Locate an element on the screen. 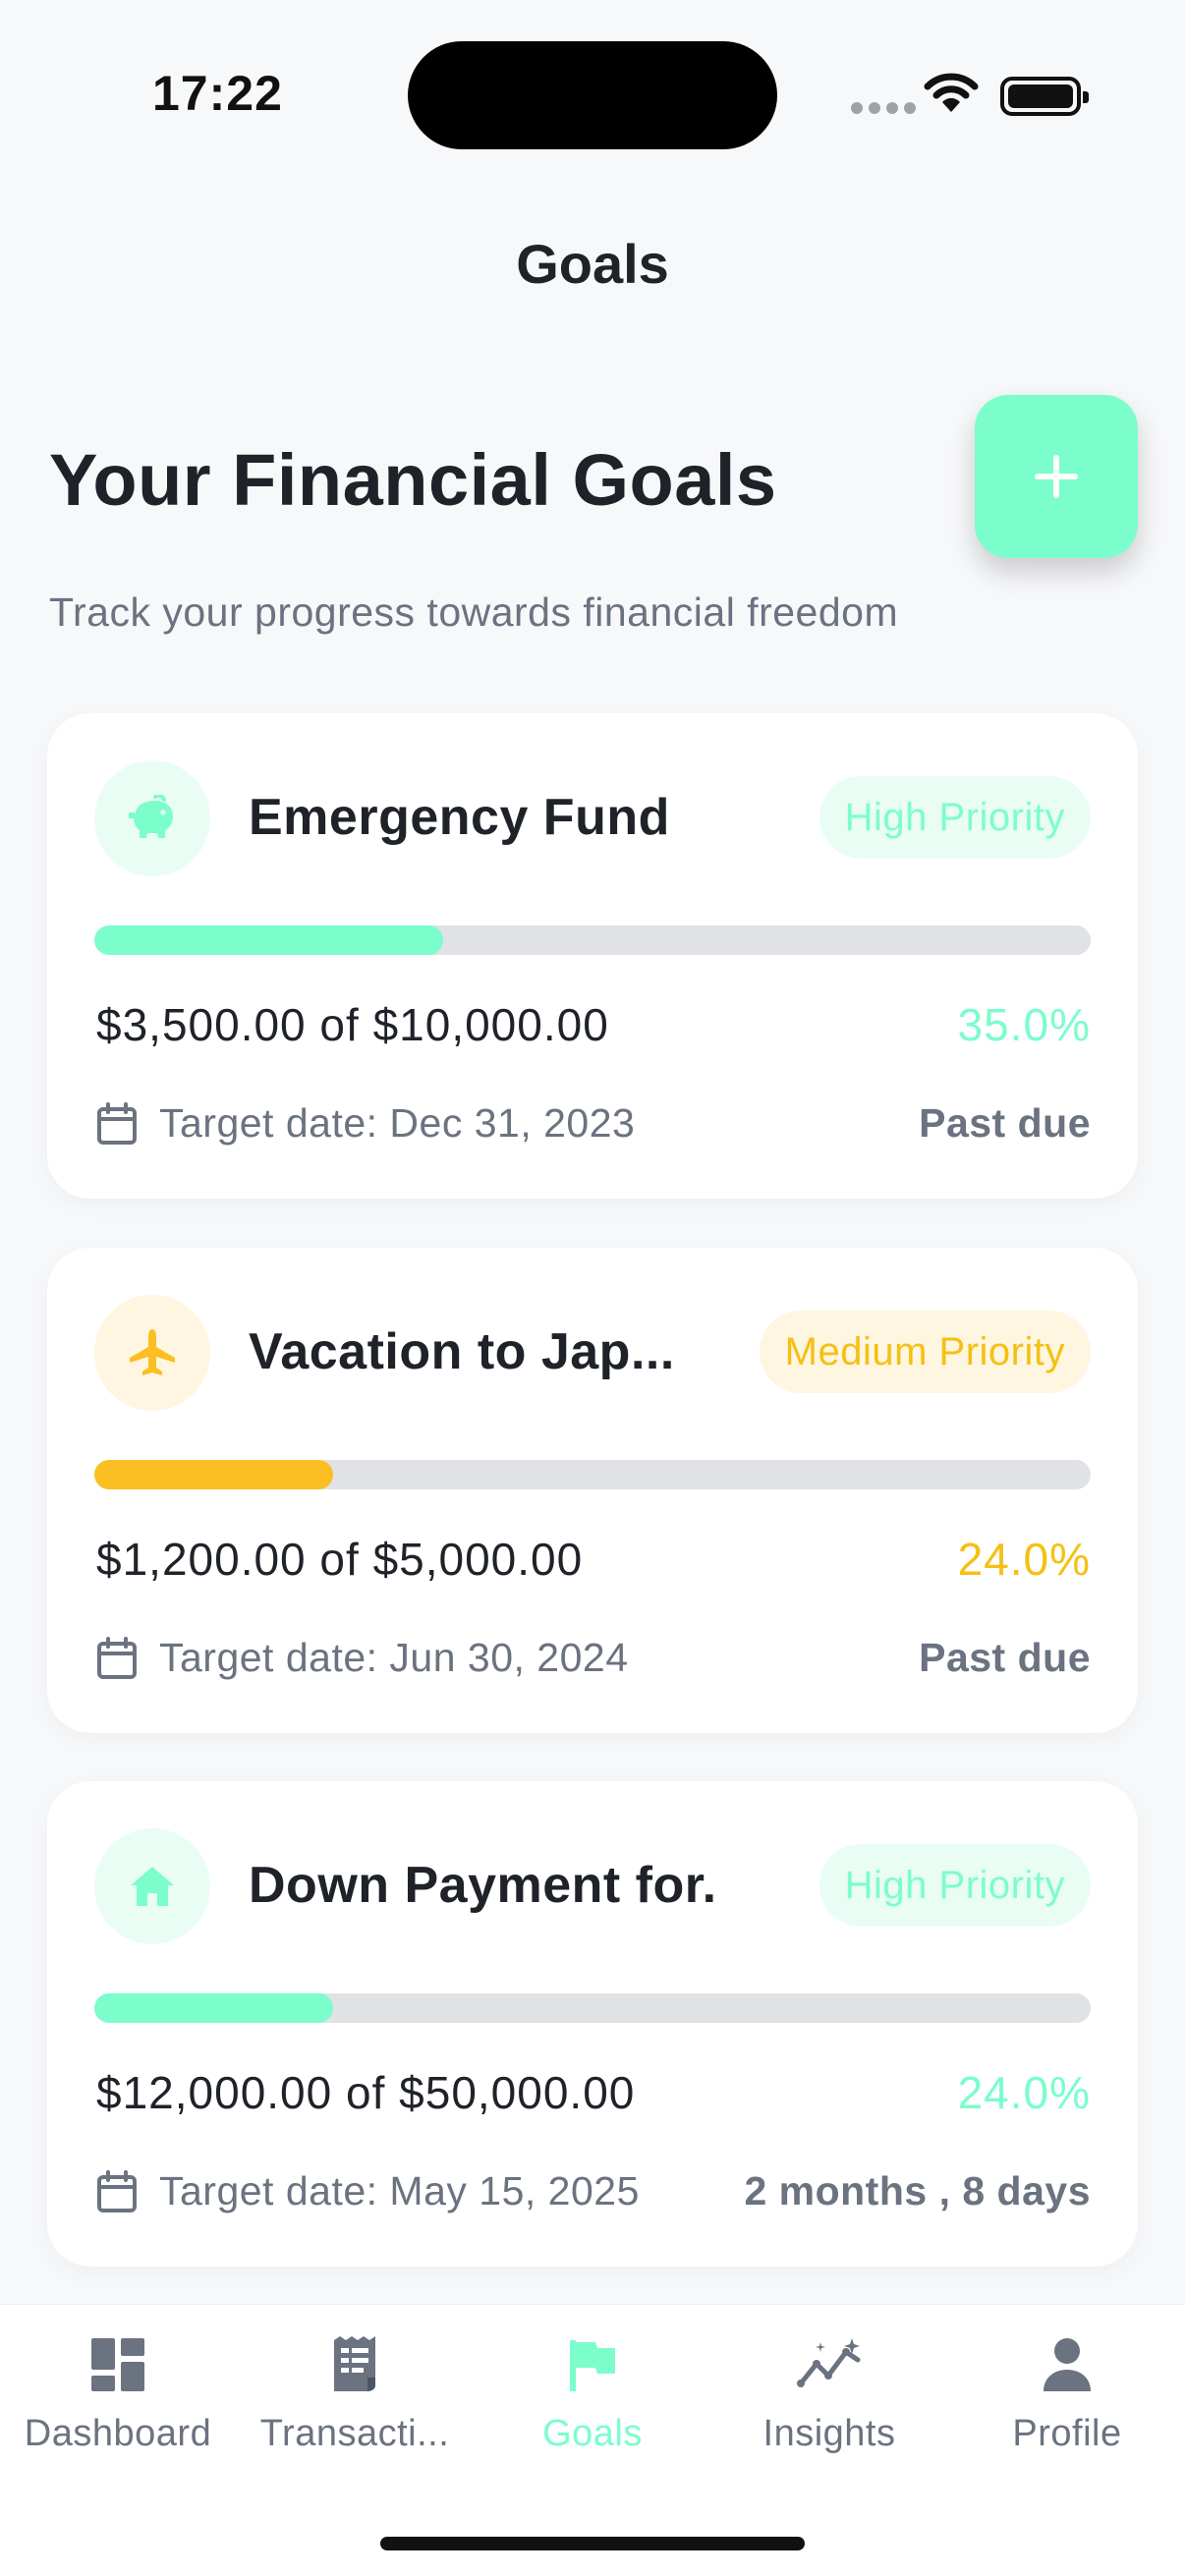 This screenshot has width=1185, height=2576. airplane-icon is located at coordinates (152, 1352).